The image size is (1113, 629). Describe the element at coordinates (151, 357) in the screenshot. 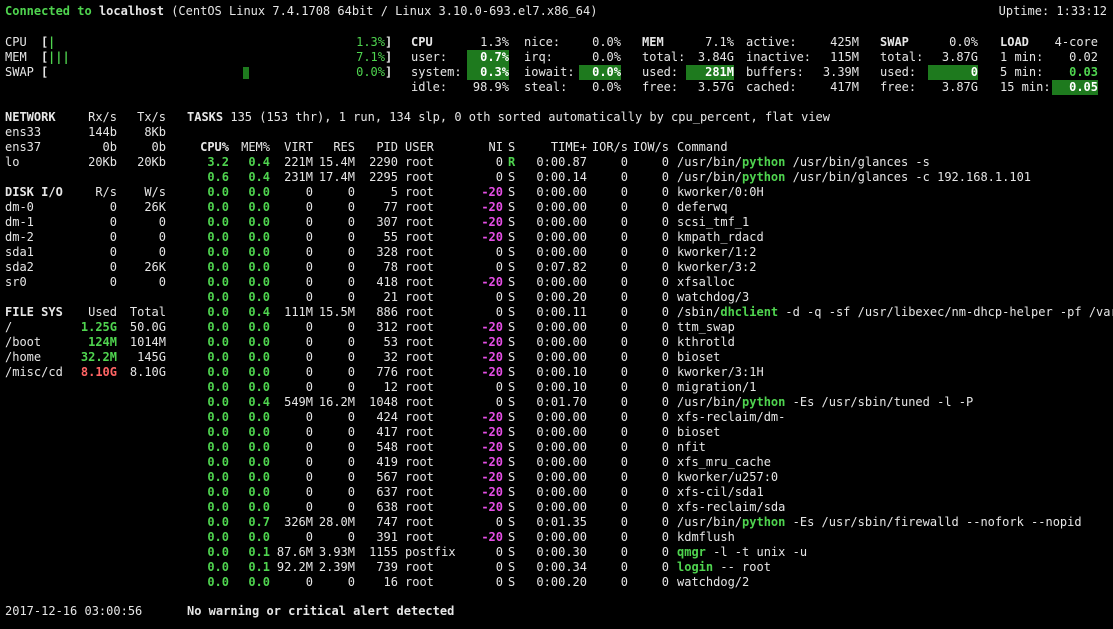

I see `filesystem-total: 145G` at that location.